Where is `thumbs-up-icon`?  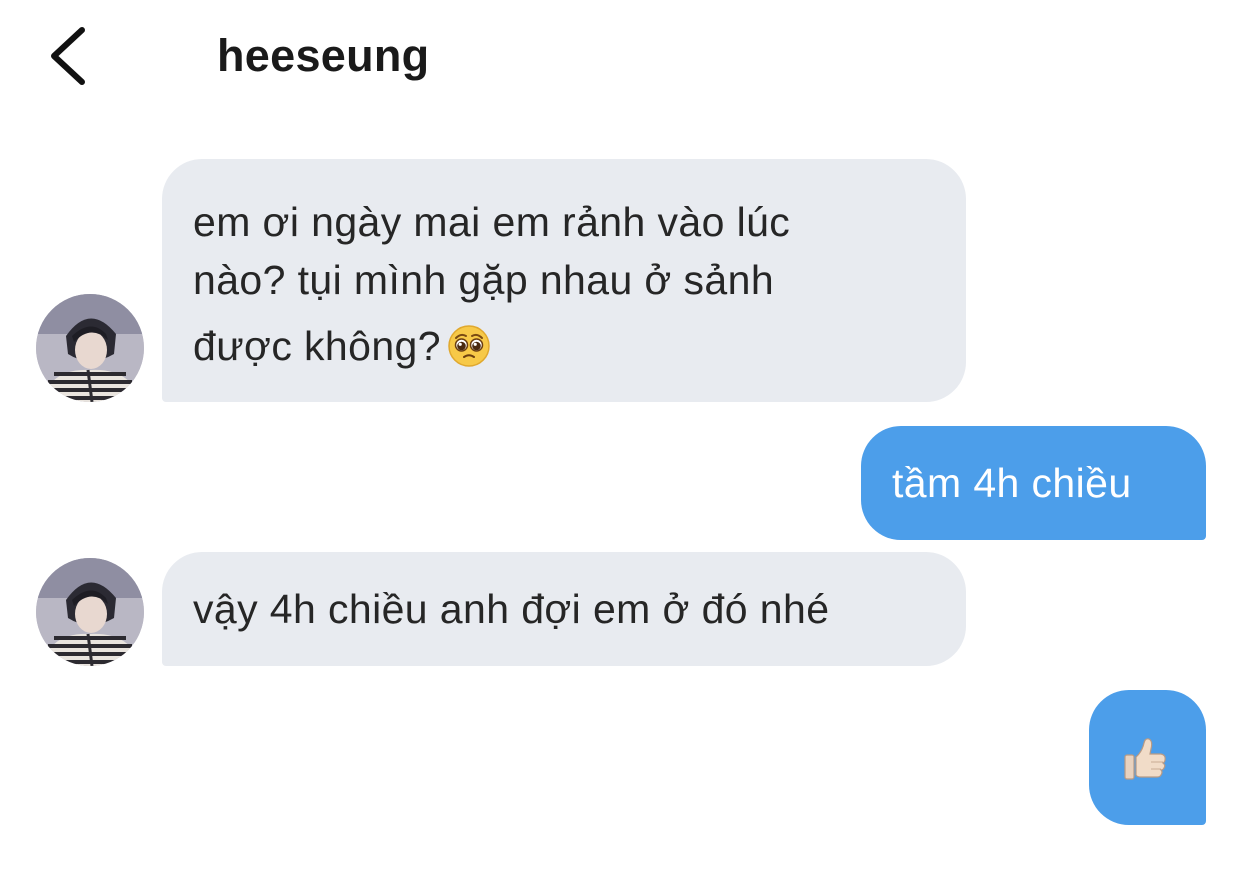 thumbs-up-icon is located at coordinates (1145, 759).